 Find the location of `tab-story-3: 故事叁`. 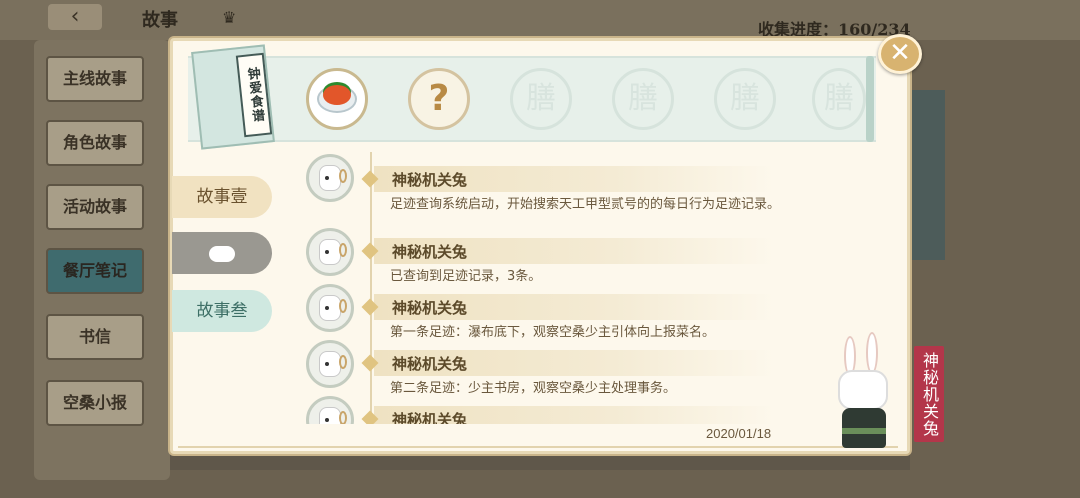

tab-story-3: 故事叁 is located at coordinates (222, 311).